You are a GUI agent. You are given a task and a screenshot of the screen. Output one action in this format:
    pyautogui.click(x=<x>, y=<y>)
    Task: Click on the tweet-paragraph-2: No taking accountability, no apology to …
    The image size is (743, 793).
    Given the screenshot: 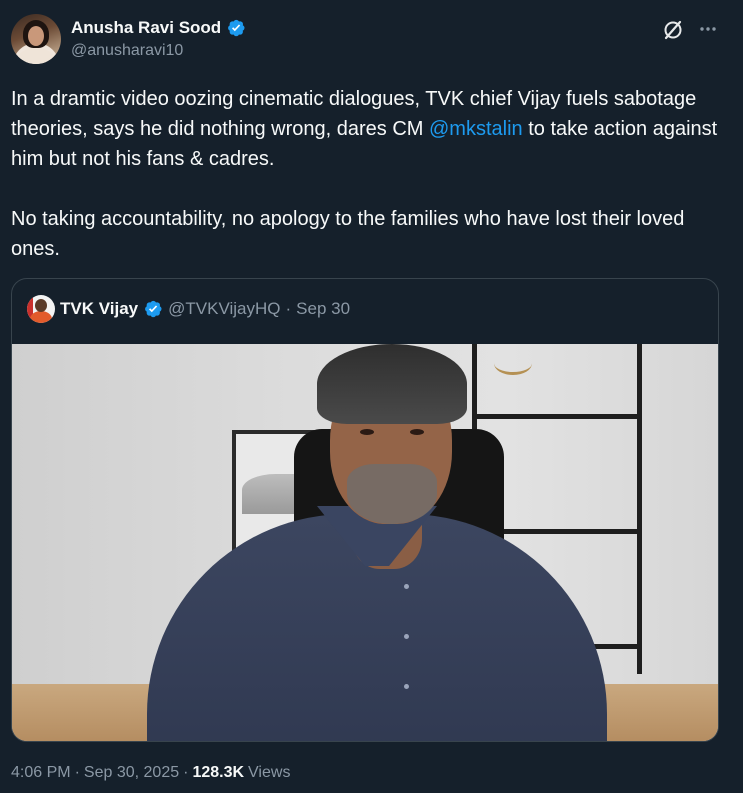 What is the action you would take?
    pyautogui.click(x=348, y=234)
    